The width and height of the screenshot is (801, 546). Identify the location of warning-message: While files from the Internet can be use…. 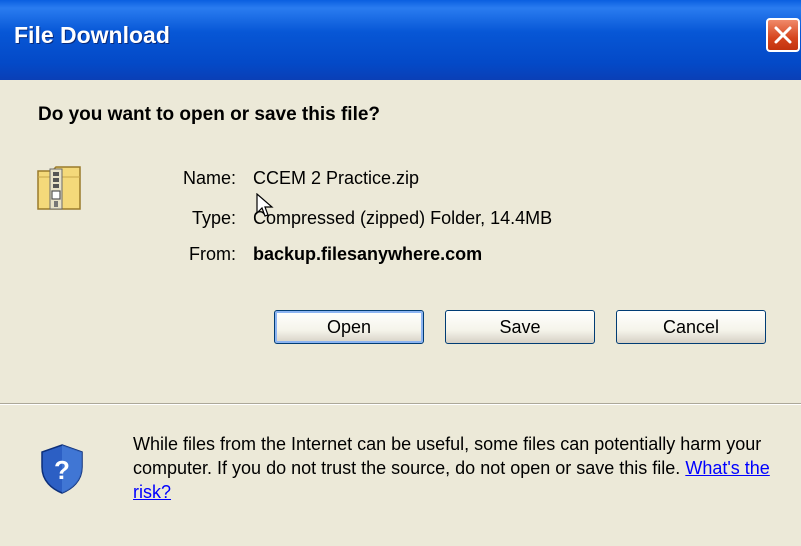
(458, 468).